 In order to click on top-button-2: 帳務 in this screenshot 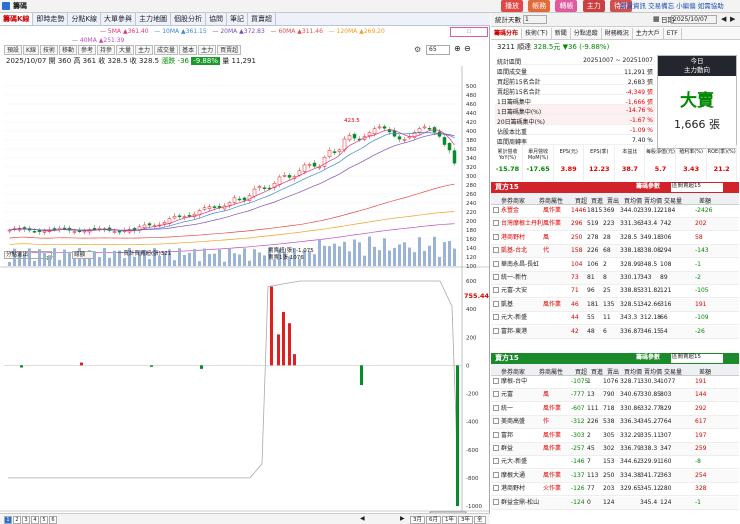, I will do `click(539, 6)`.